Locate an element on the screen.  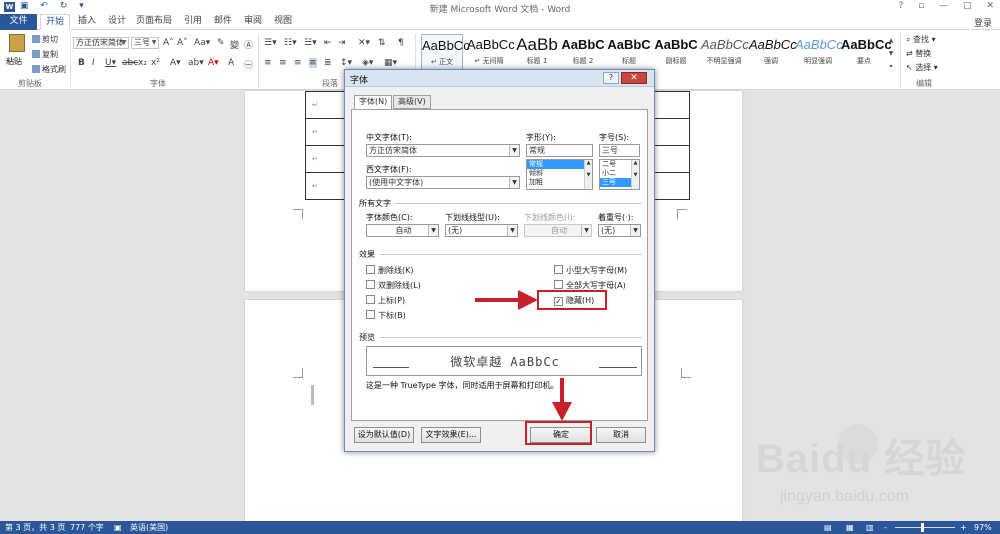
style-heading-2: AaBbC 标题 2 is located at coordinates (583, 53).